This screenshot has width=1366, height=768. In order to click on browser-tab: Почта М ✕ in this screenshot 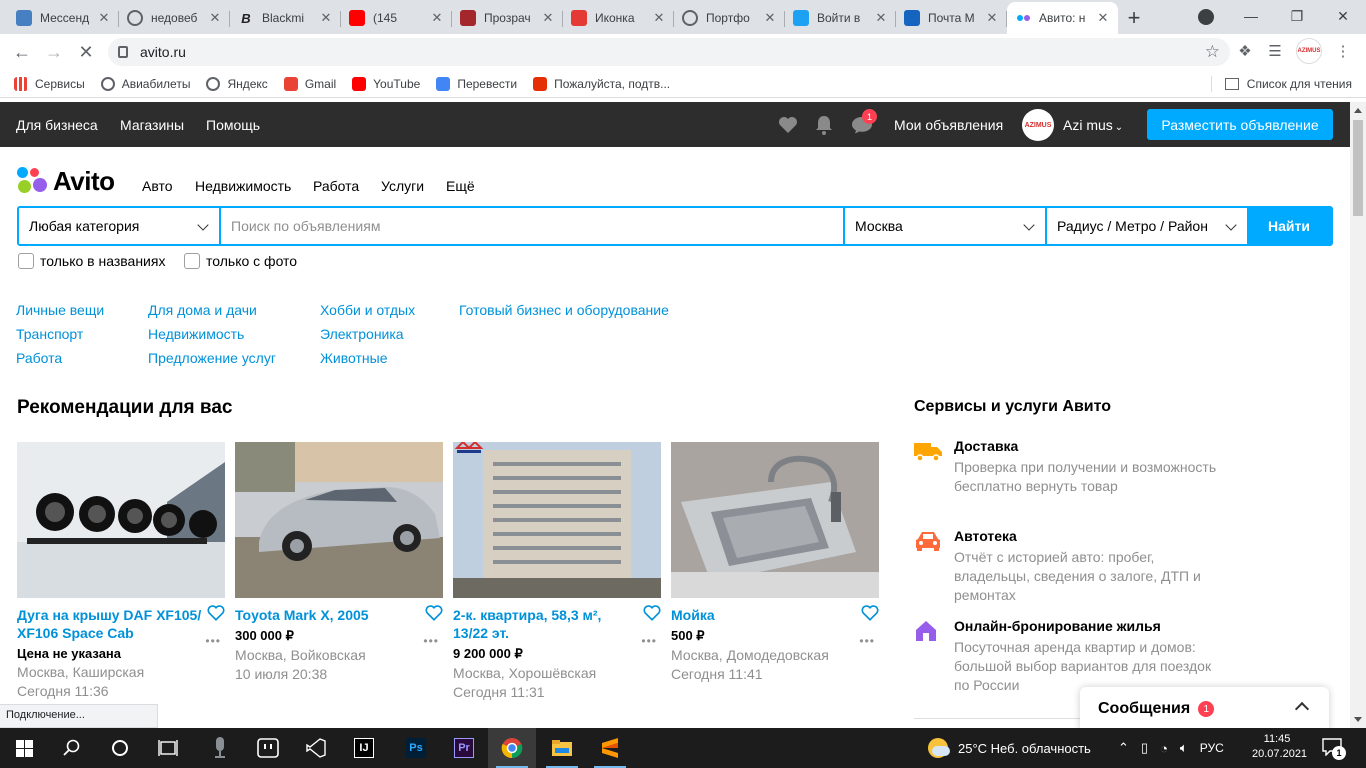, I will do `click(951, 18)`.